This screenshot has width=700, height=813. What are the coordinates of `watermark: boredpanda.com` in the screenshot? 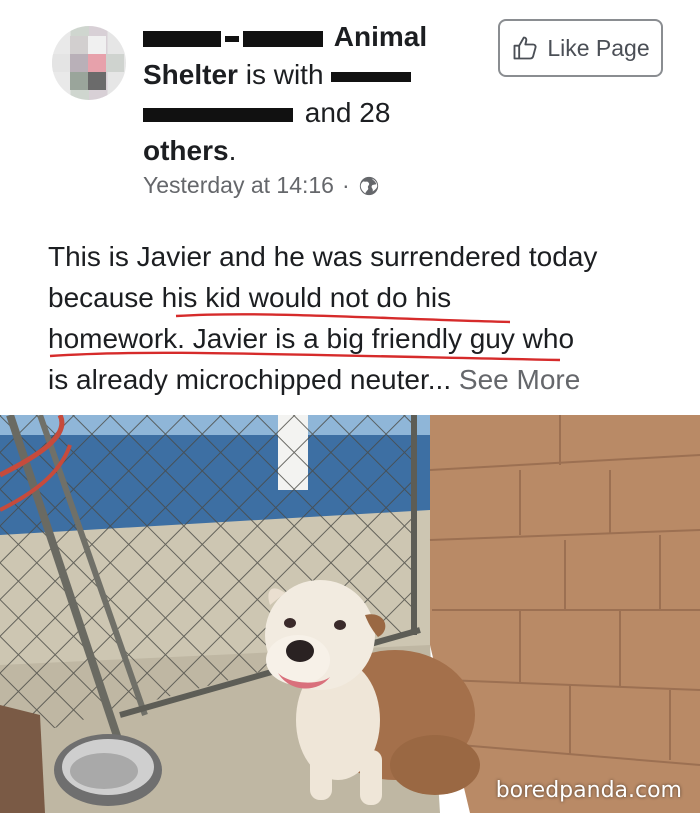 It's located at (588, 790).